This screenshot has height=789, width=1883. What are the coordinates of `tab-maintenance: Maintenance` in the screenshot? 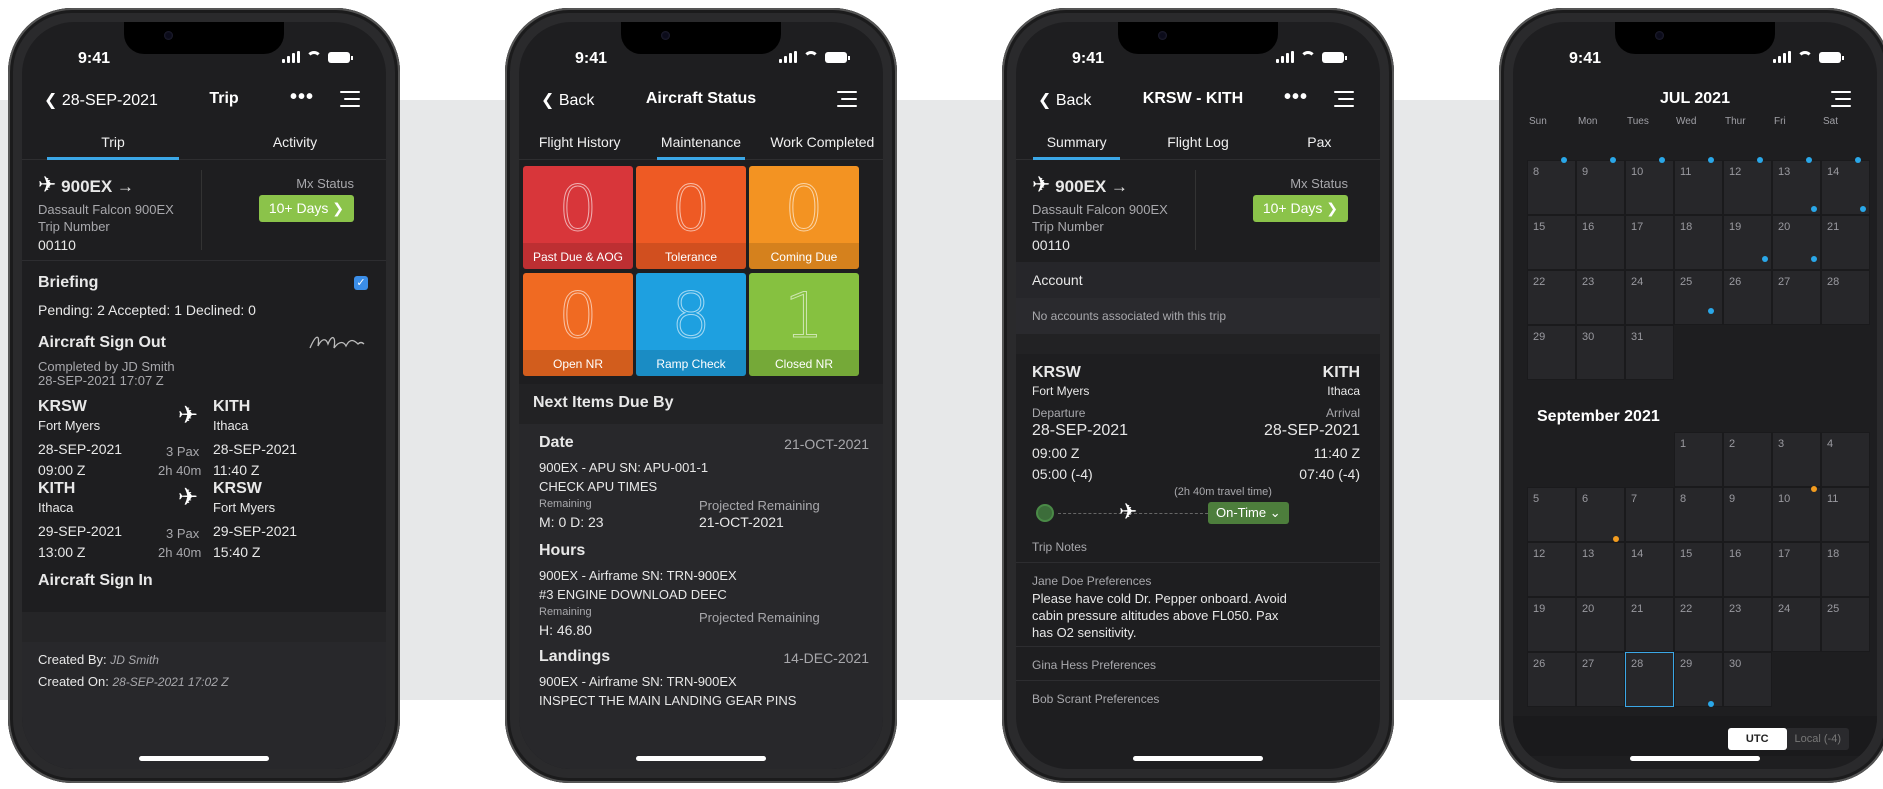 It's located at (700, 141).